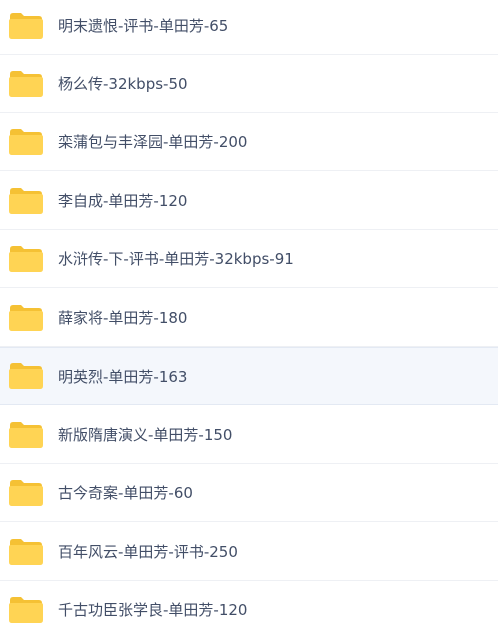  I want to click on folder-row: 明末遗恨-评书-单田芳-65, so click(249, 27).